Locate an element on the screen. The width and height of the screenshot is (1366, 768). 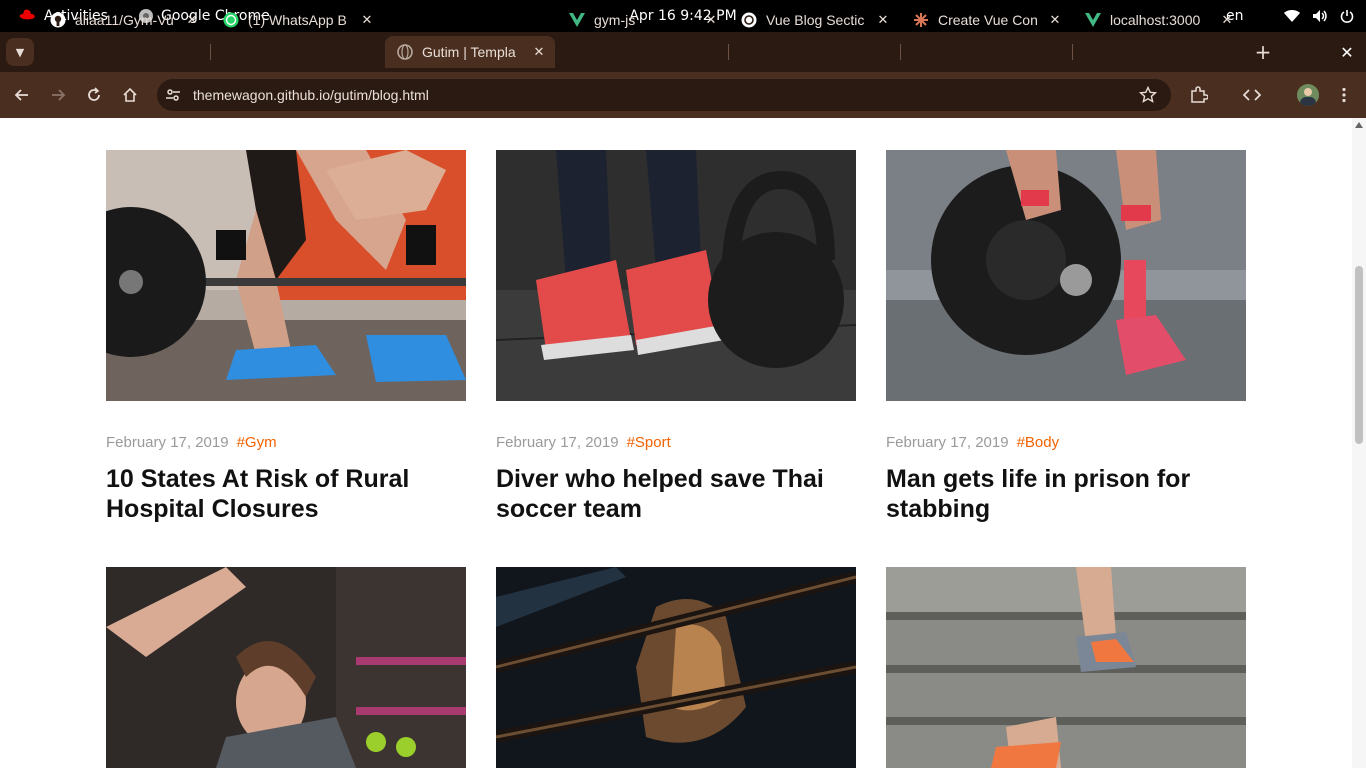
post-image-sport is located at coordinates (676, 275).